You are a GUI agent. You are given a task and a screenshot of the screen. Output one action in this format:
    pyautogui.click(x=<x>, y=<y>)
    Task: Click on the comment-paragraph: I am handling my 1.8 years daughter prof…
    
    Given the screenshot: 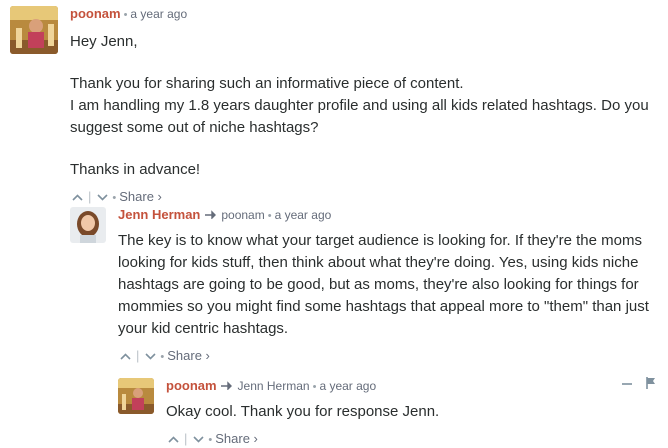 What is the action you would take?
    pyautogui.click(x=359, y=116)
    